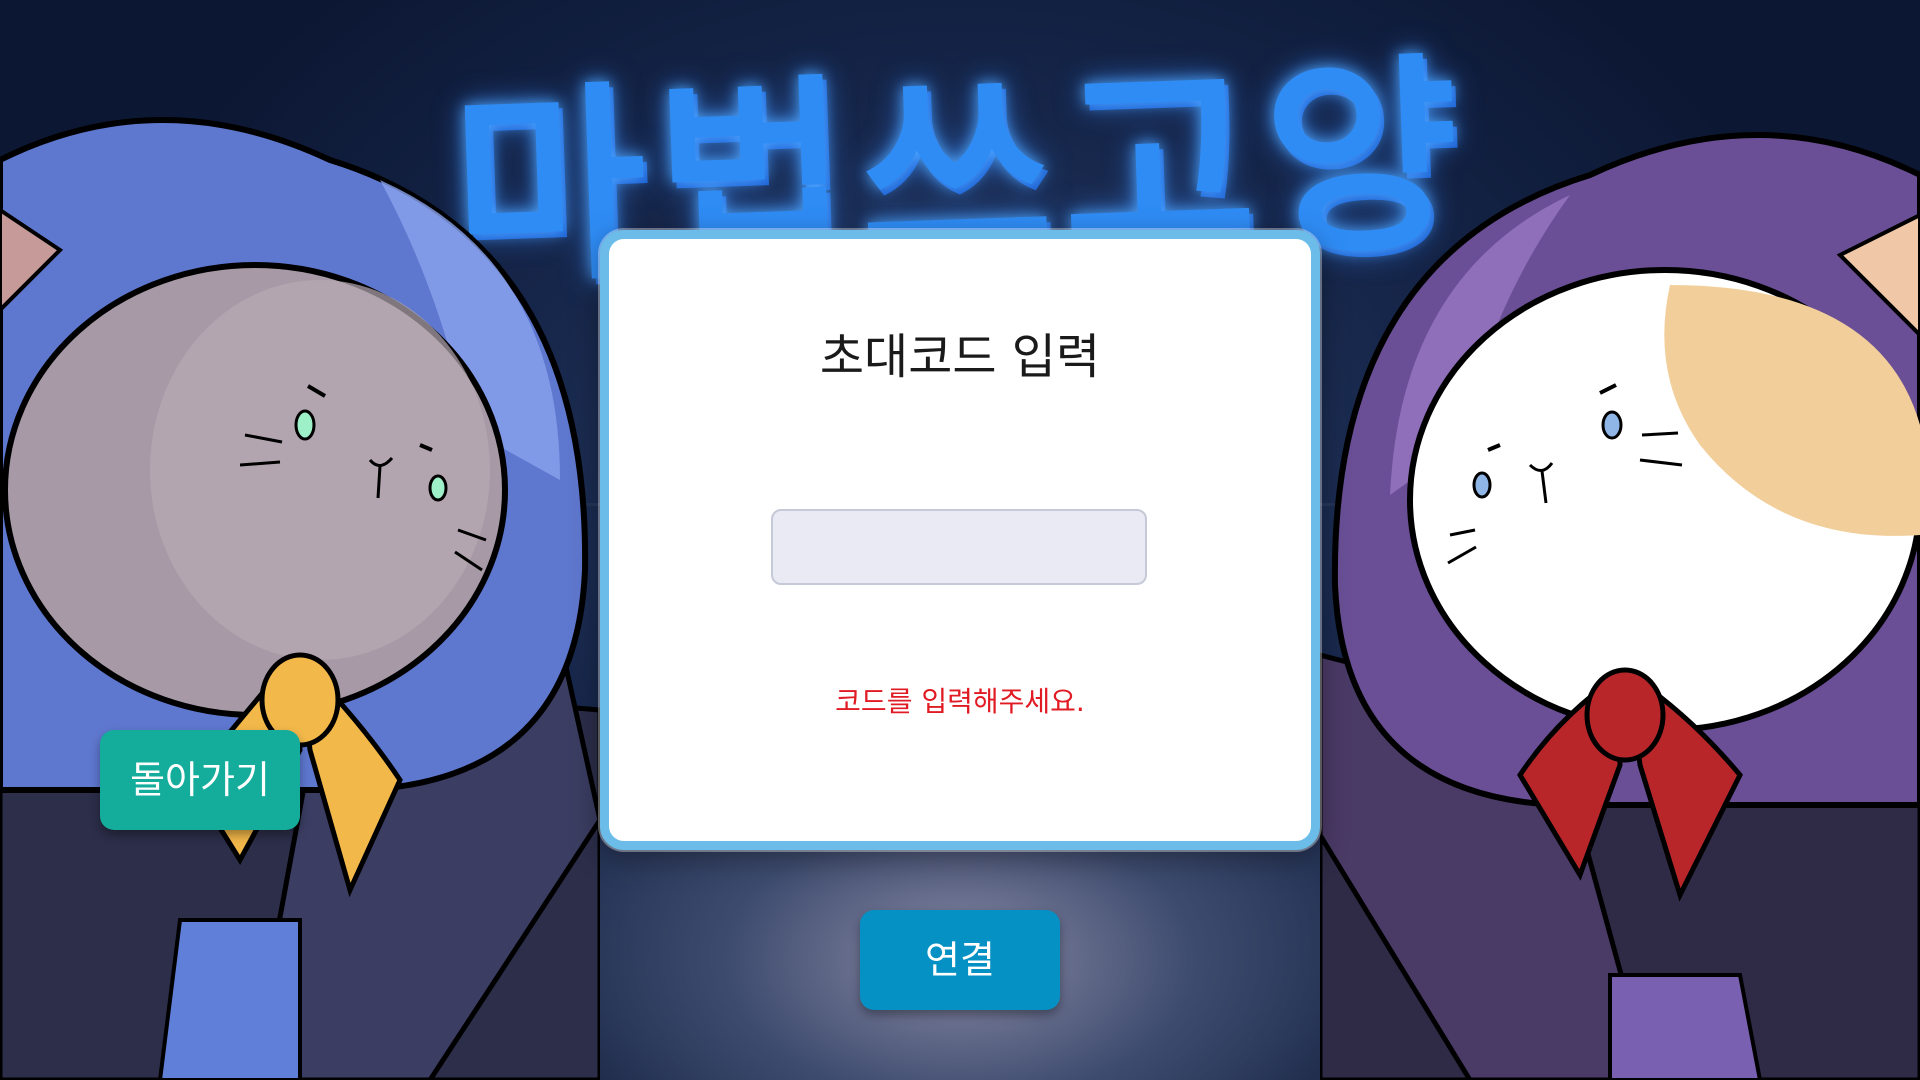 This screenshot has height=1080, width=1920. What do you see at coordinates (960, 960) in the screenshot?
I see `connect-button: 연결` at bounding box center [960, 960].